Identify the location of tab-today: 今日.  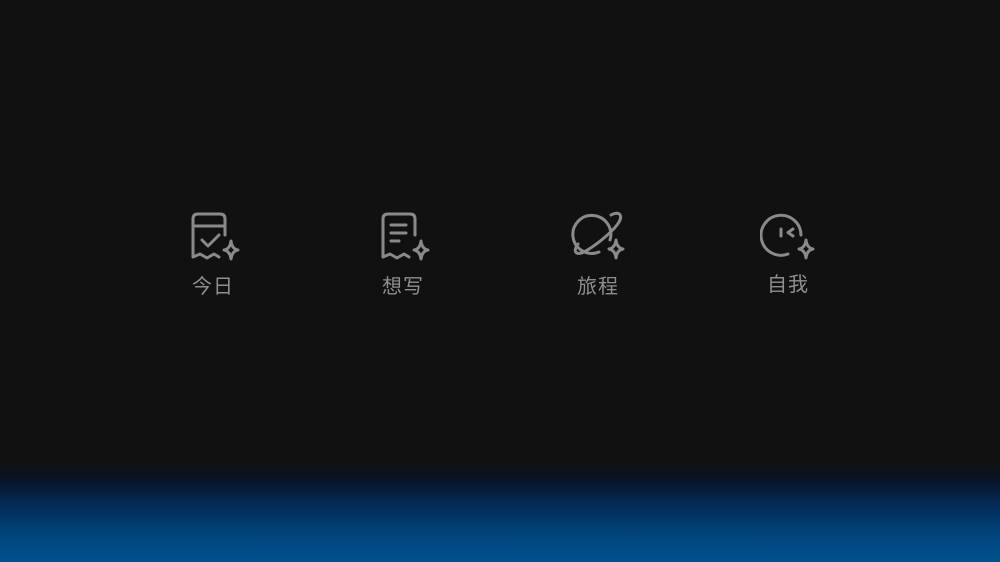
(213, 258).